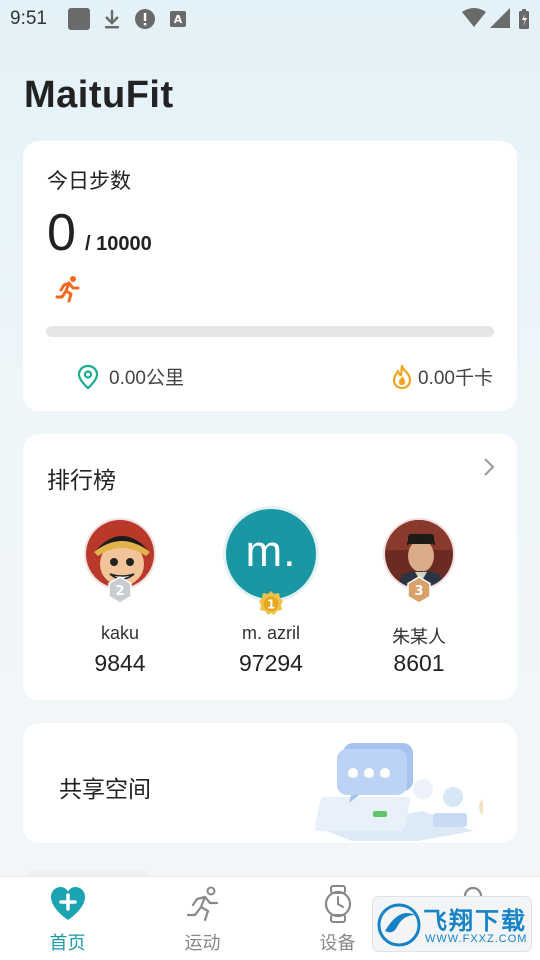 This screenshot has height=960, width=540. Describe the element at coordinates (68, 903) in the screenshot. I see `heart-plus-icon` at that location.